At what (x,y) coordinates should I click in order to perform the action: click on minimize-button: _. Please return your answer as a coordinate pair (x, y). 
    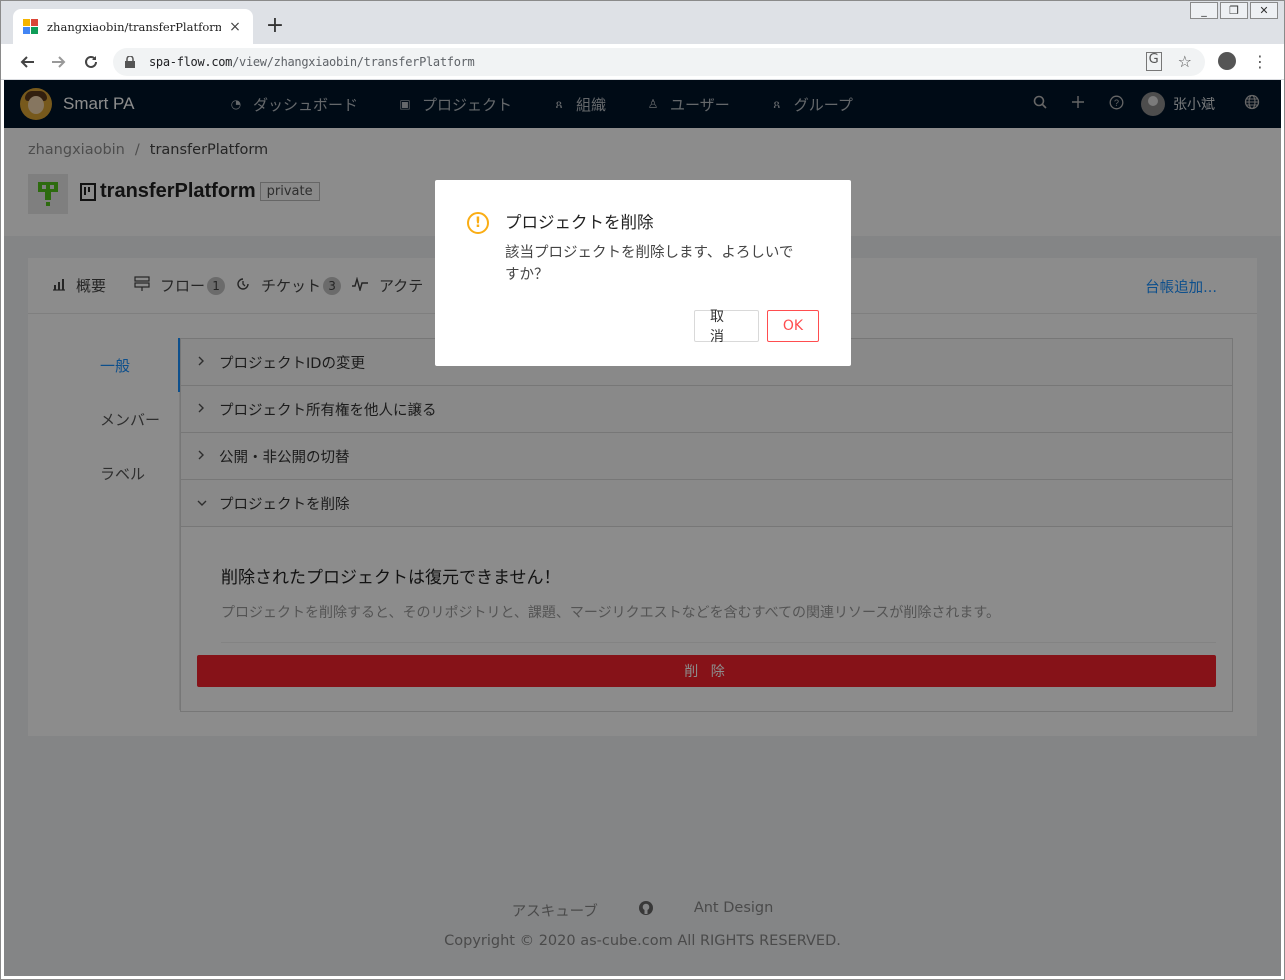
    Looking at the image, I should click on (1204, 10).